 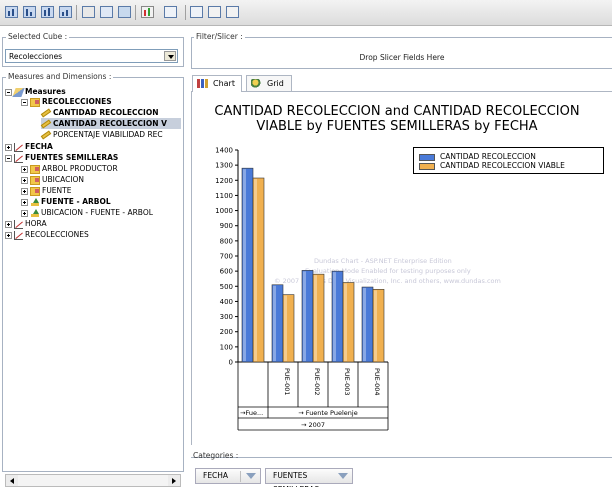 What do you see at coordinates (287, 382) in the screenshot?
I see `x-tick-label: PUE-001` at bounding box center [287, 382].